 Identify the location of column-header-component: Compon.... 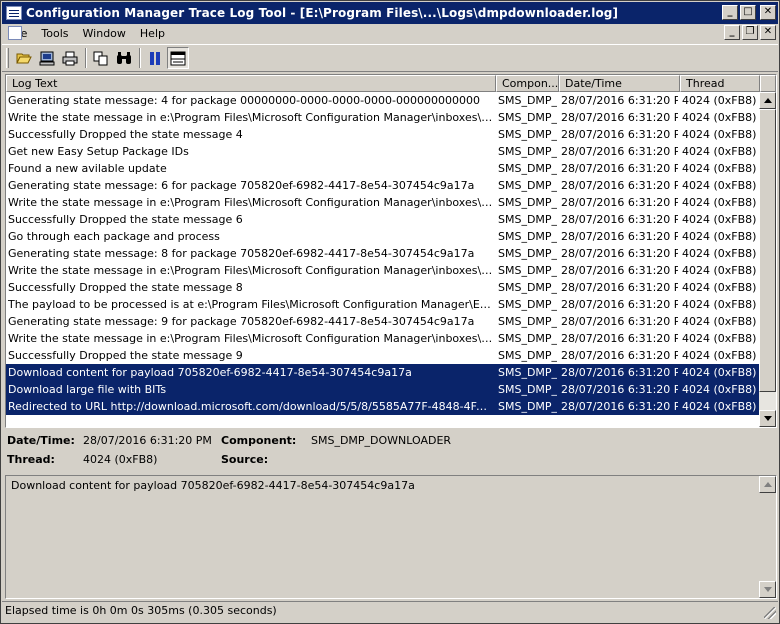
(527, 83).